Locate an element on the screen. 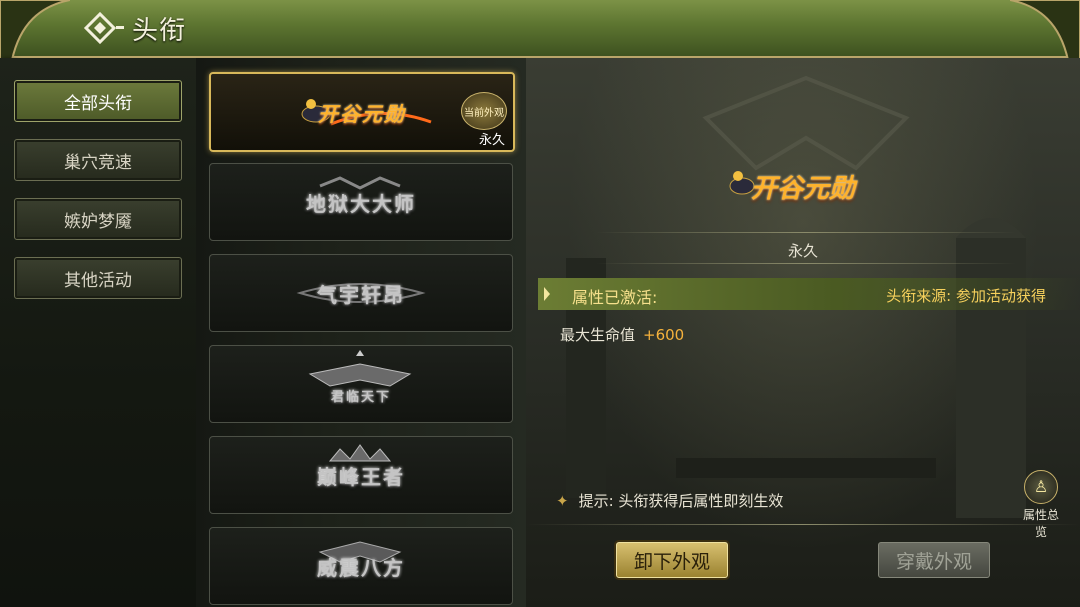 The image size is (1080, 607). sidebar-item-label: 巢穴竞速 is located at coordinates (98, 162).